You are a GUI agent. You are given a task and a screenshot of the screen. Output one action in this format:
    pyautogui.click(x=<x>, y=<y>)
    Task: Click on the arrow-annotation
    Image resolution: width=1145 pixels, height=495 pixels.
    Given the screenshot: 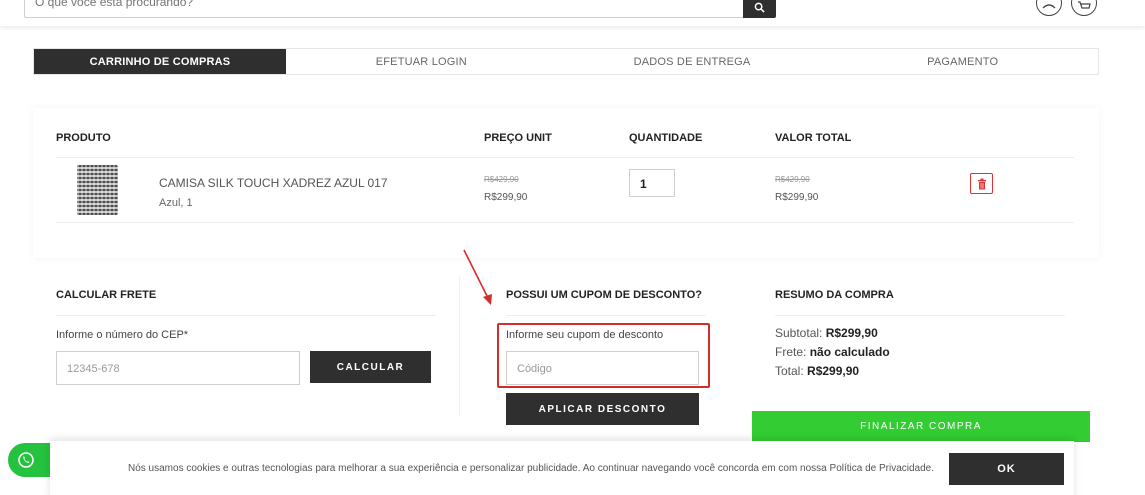 What is the action you would take?
    pyautogui.click(x=477, y=277)
    